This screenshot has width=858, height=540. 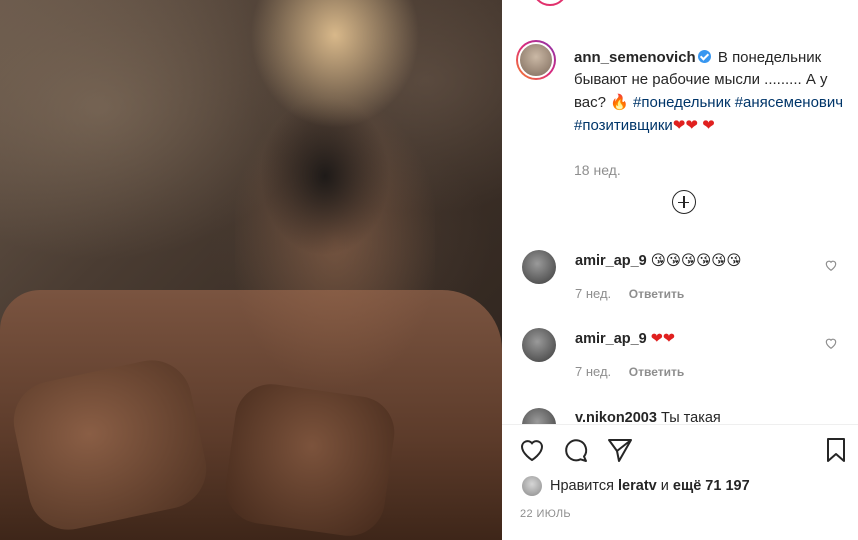 I want to click on save-icon, so click(x=836, y=450).